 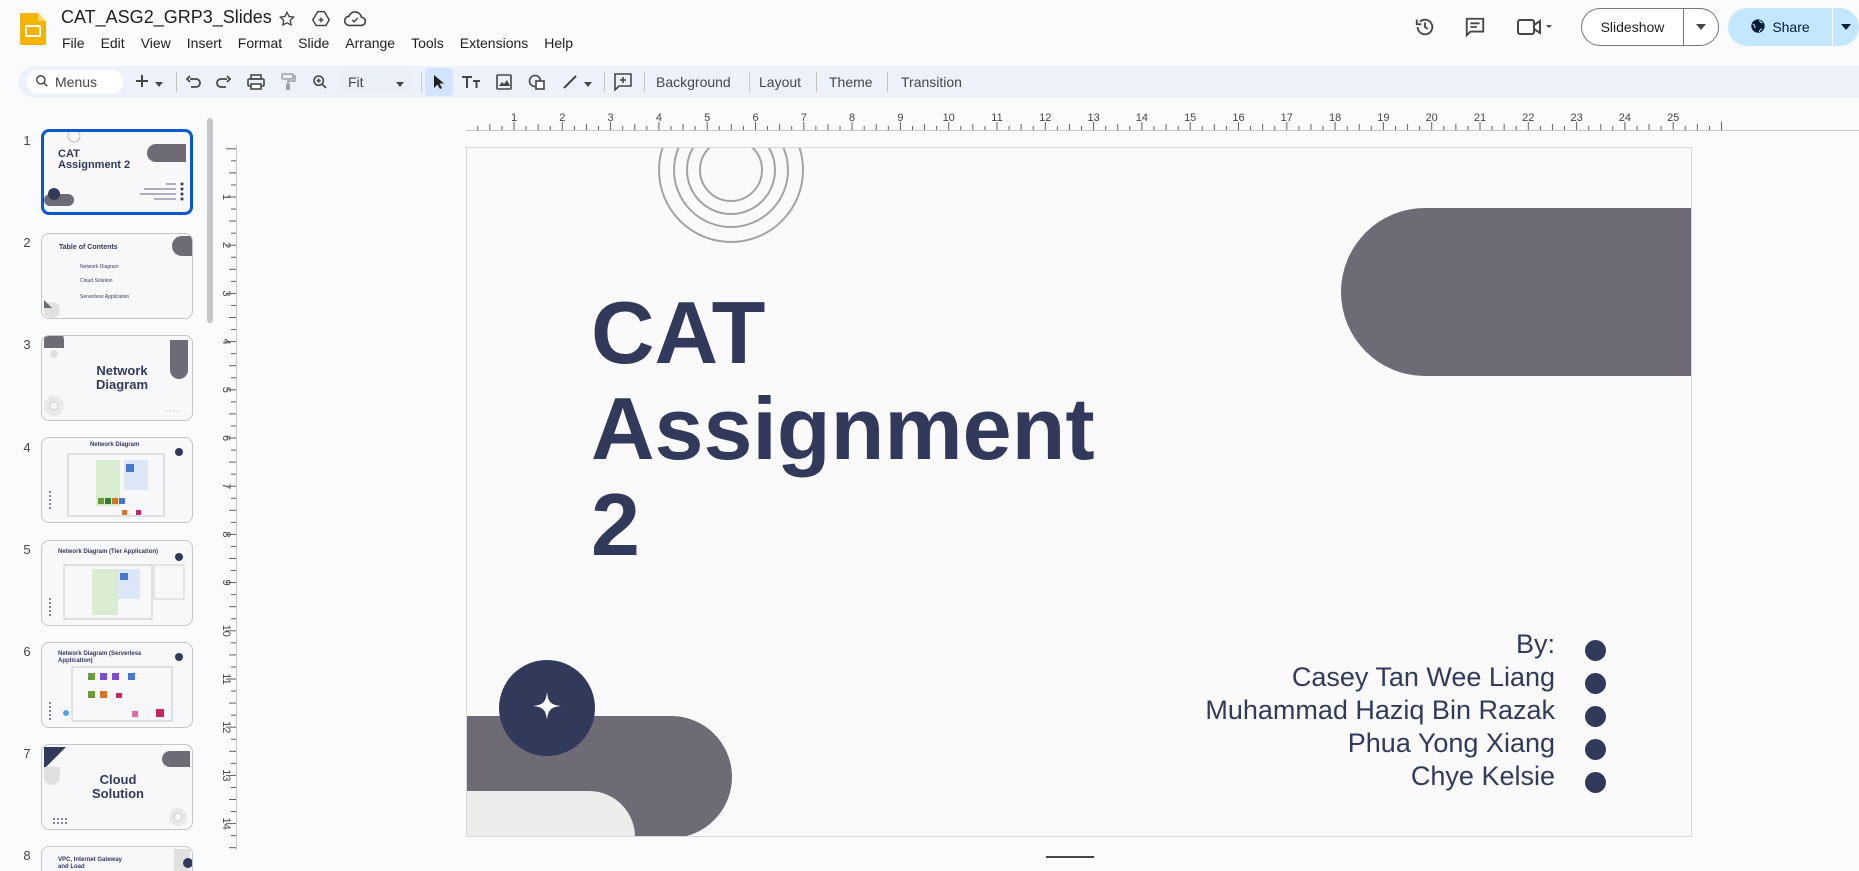 What do you see at coordinates (1070, 857) in the screenshot?
I see `speaker-notes-handle` at bounding box center [1070, 857].